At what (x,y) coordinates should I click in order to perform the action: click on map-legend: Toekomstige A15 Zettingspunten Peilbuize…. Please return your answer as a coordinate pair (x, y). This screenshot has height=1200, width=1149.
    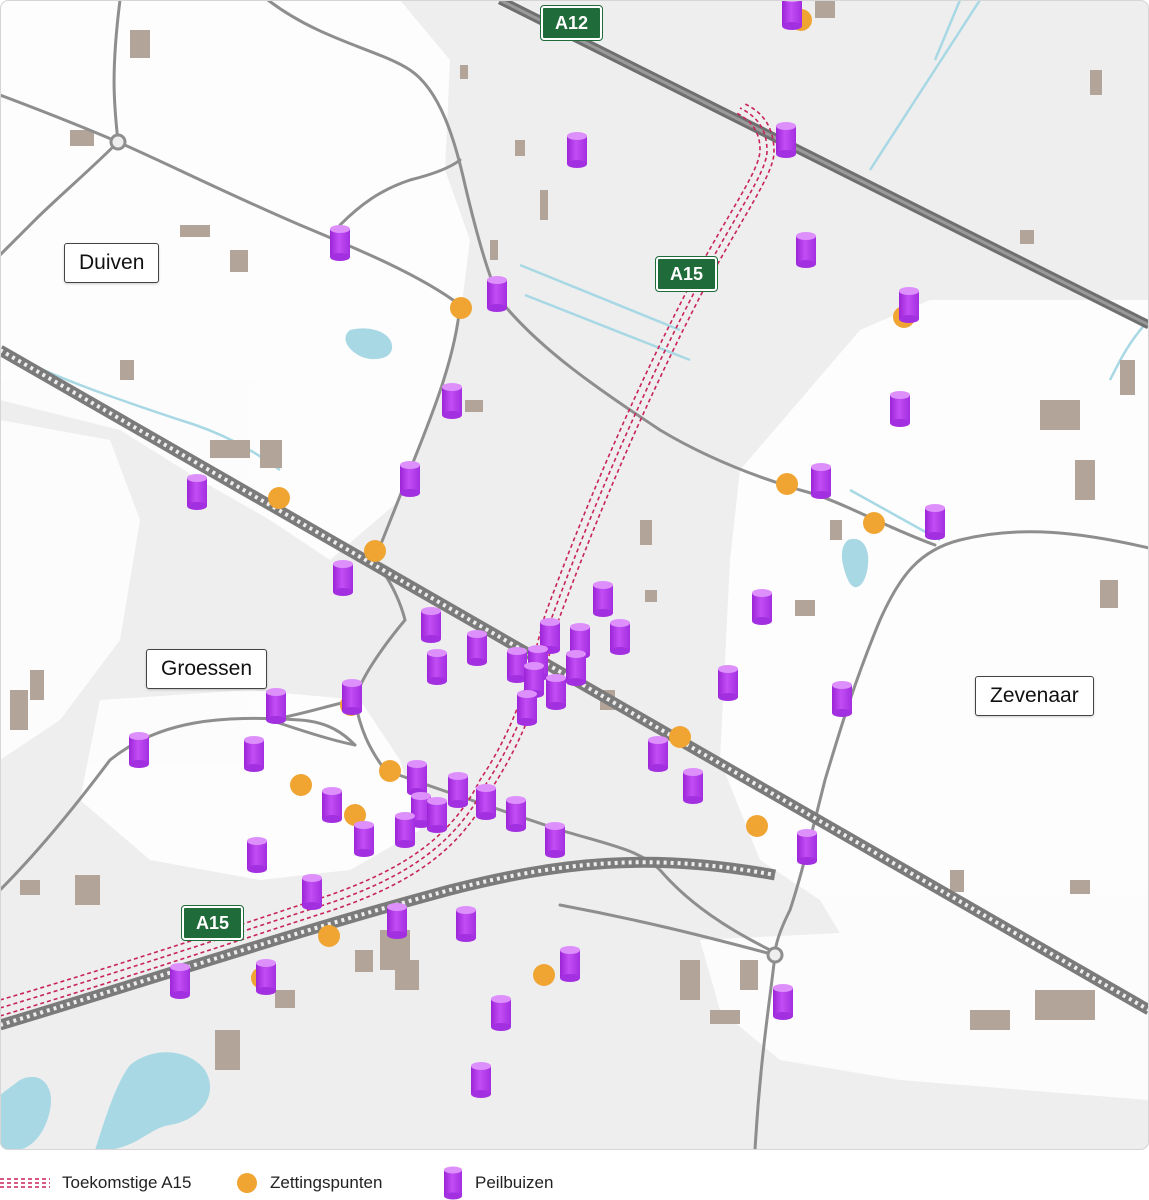
    Looking at the image, I should click on (574, 1182).